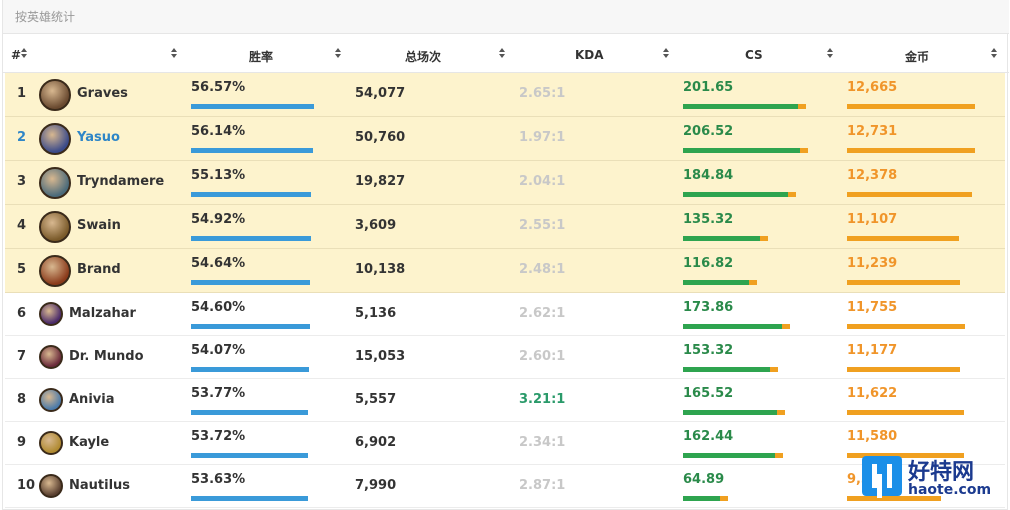 This screenshot has width=1010, height=510. Describe the element at coordinates (708, 307) in the screenshot. I see `cs-value: 173.86` at that location.